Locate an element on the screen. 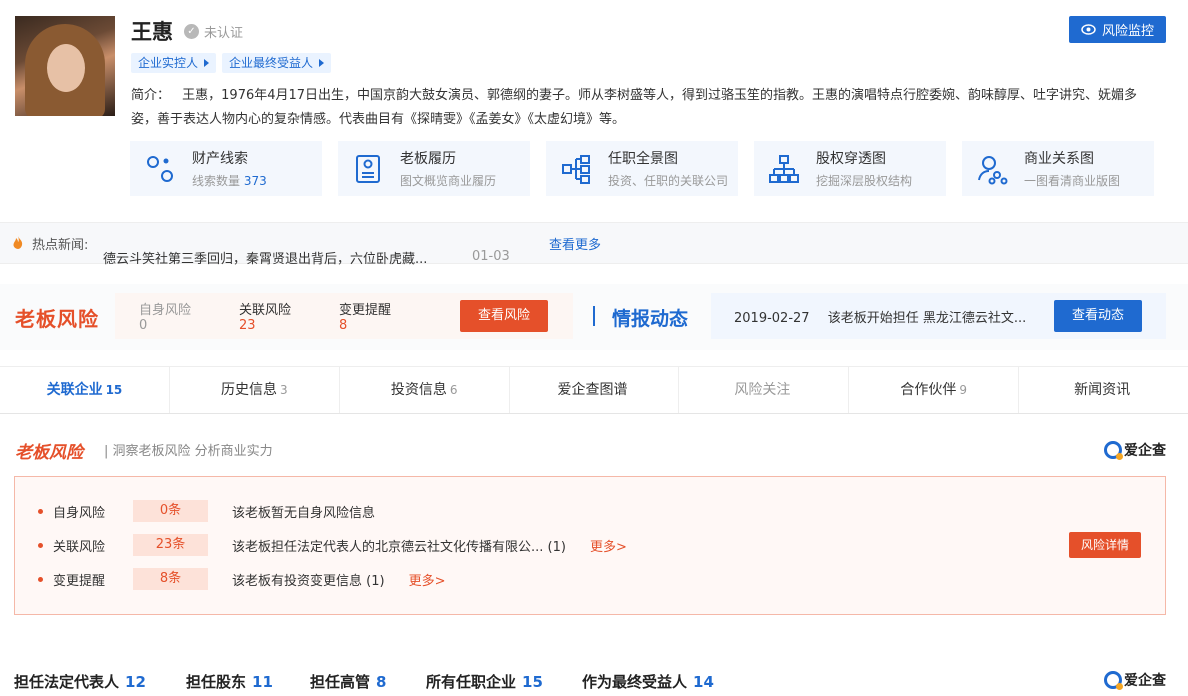  risk-monitor-button: 风险监控 is located at coordinates (1117, 29).